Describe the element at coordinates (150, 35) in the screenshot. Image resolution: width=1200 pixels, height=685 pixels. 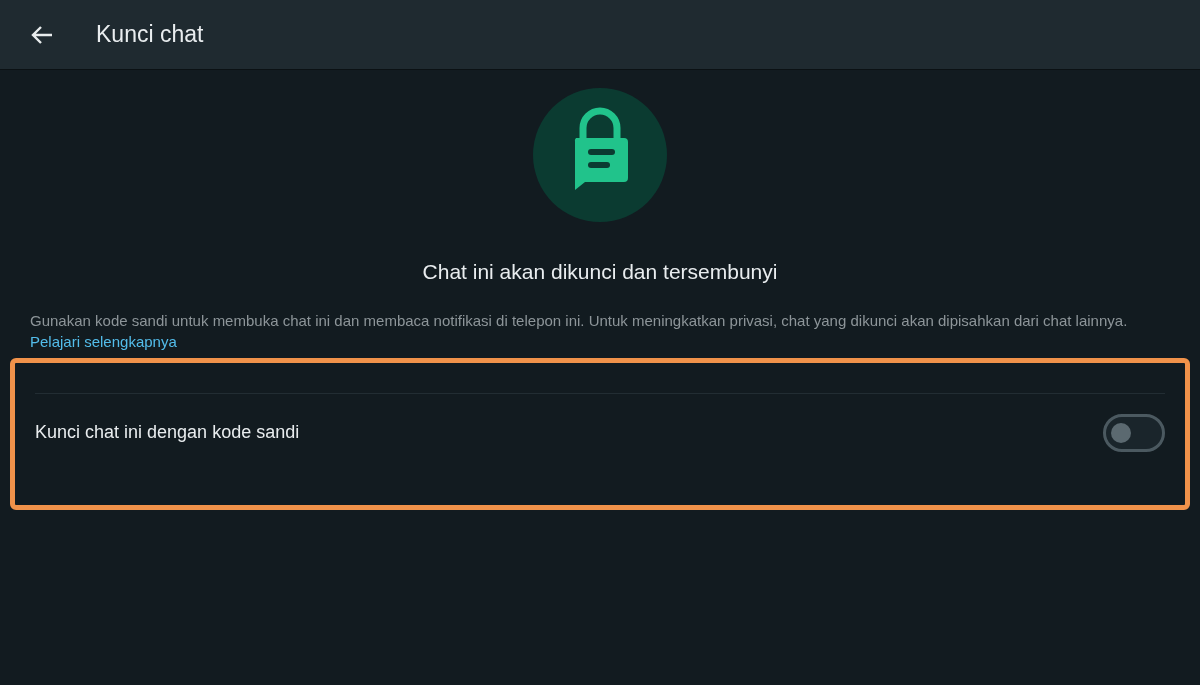
I see `page-title: Kunci chat` at that location.